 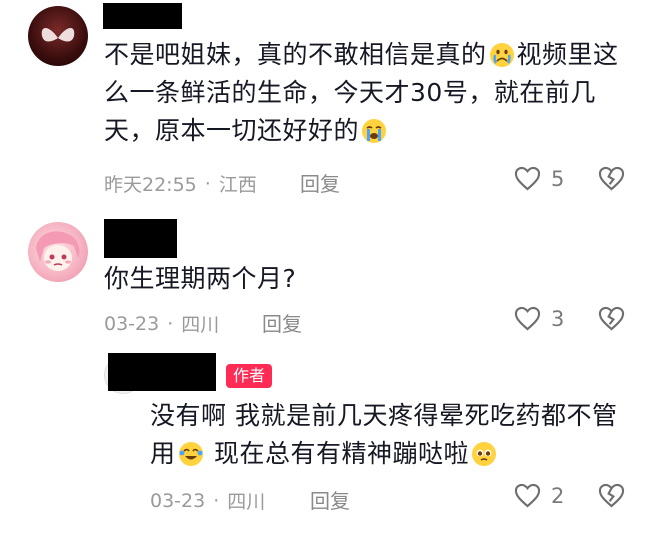 I want to click on comment-location: 江西, so click(x=237, y=185).